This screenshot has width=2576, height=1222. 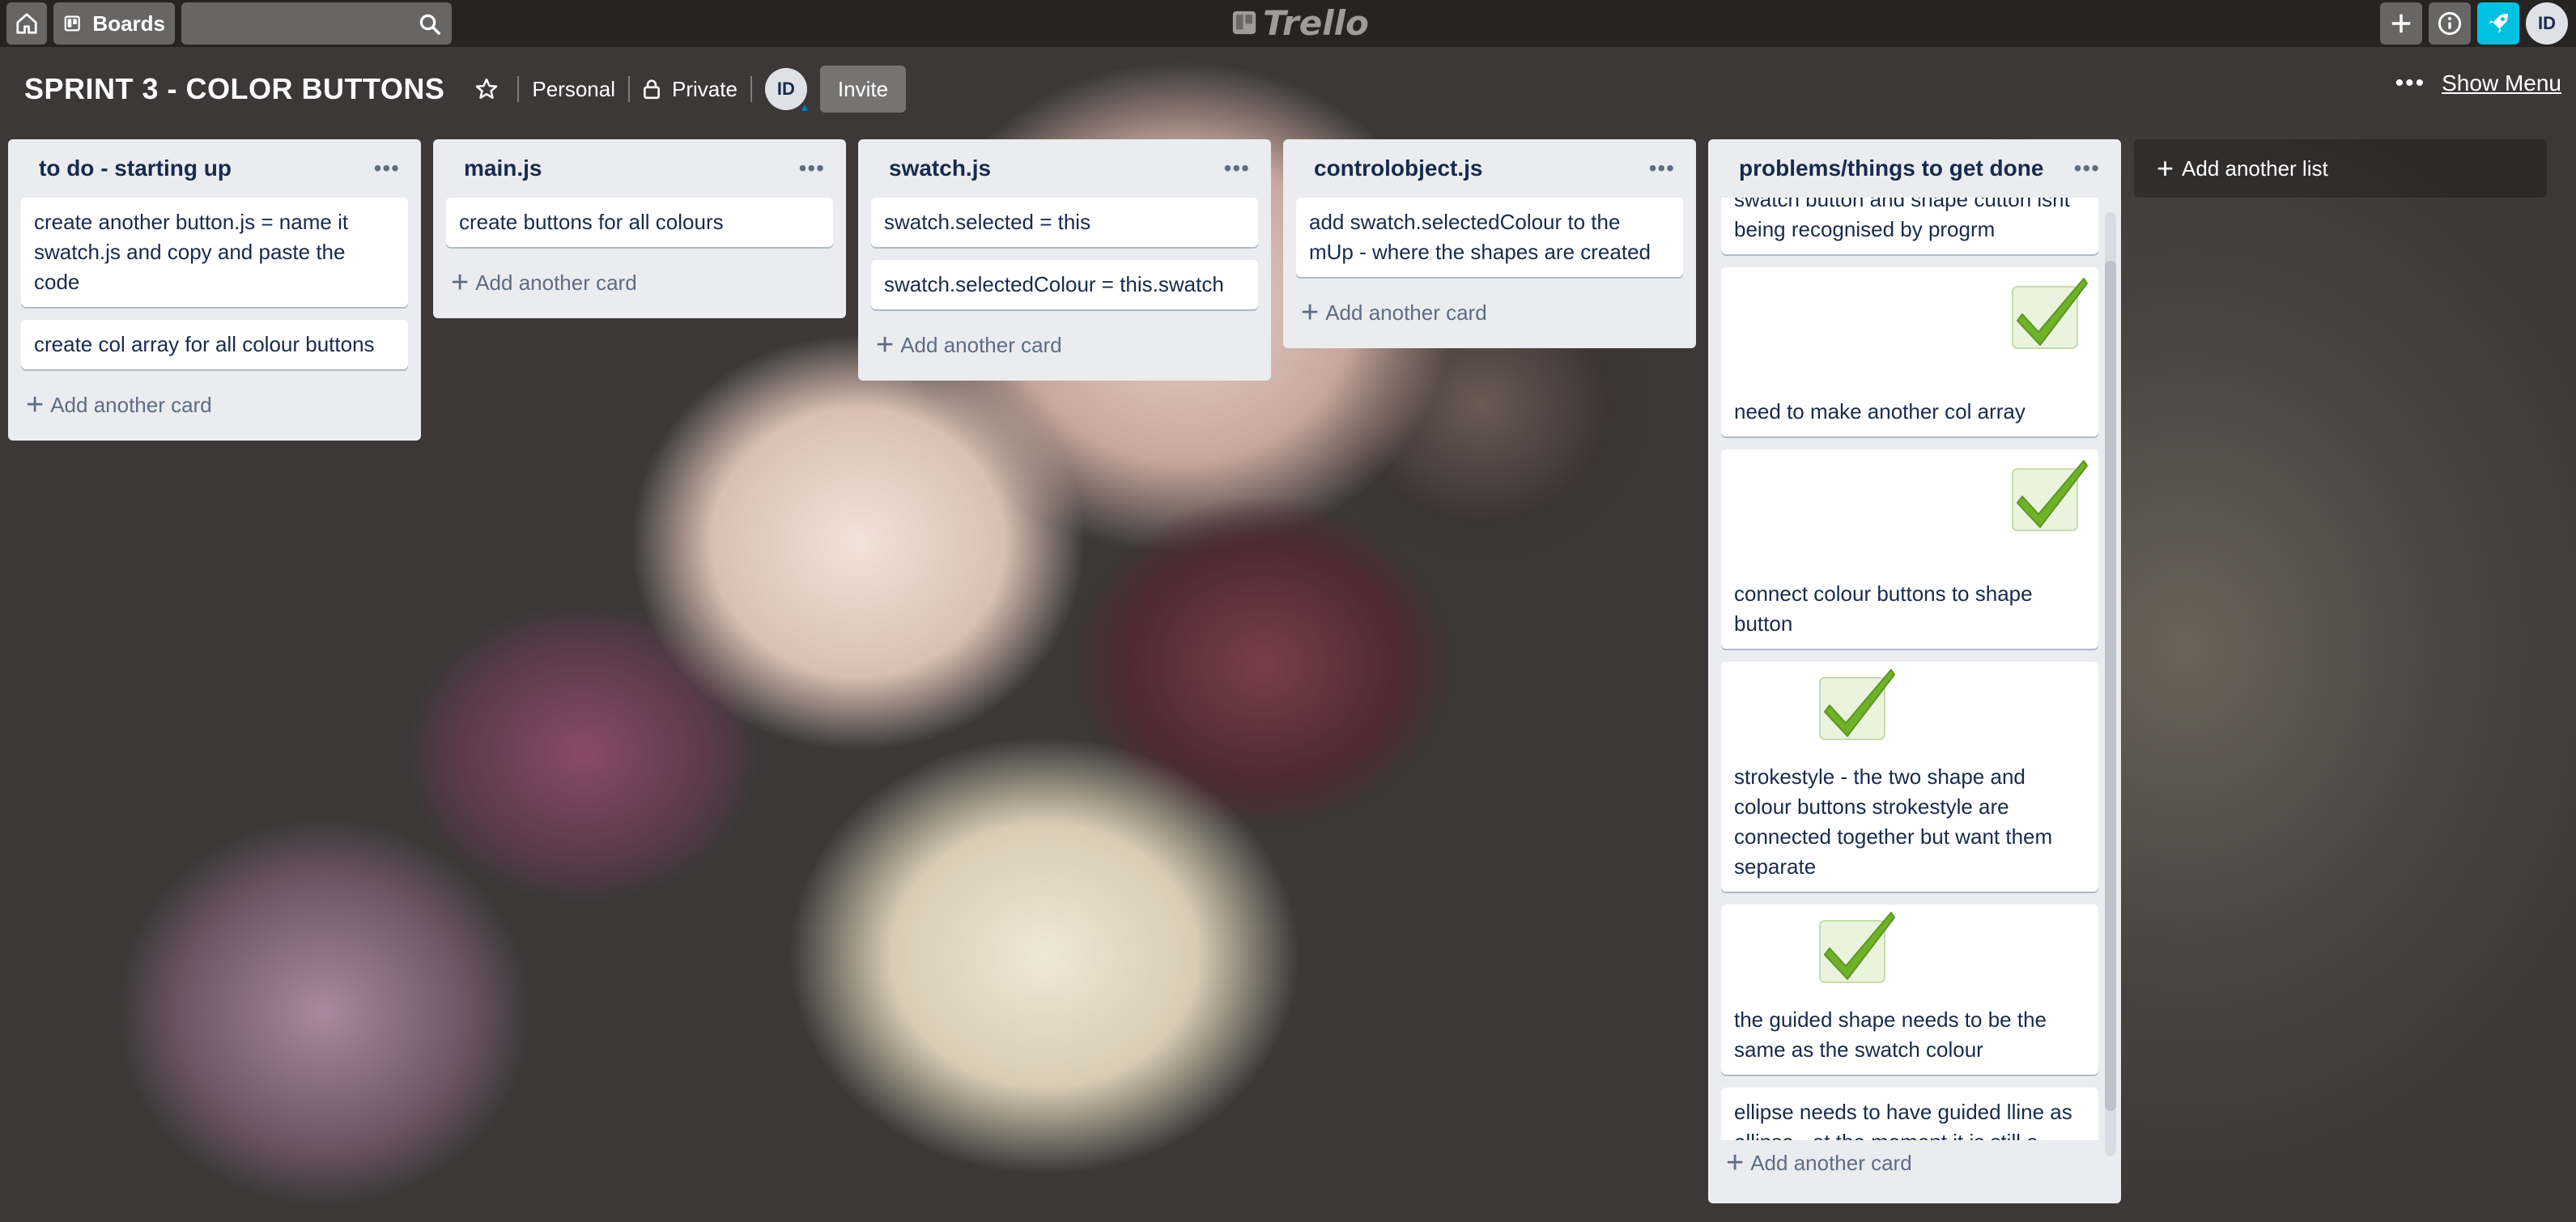 I want to click on list-title: to do - starting up, so click(x=135, y=168).